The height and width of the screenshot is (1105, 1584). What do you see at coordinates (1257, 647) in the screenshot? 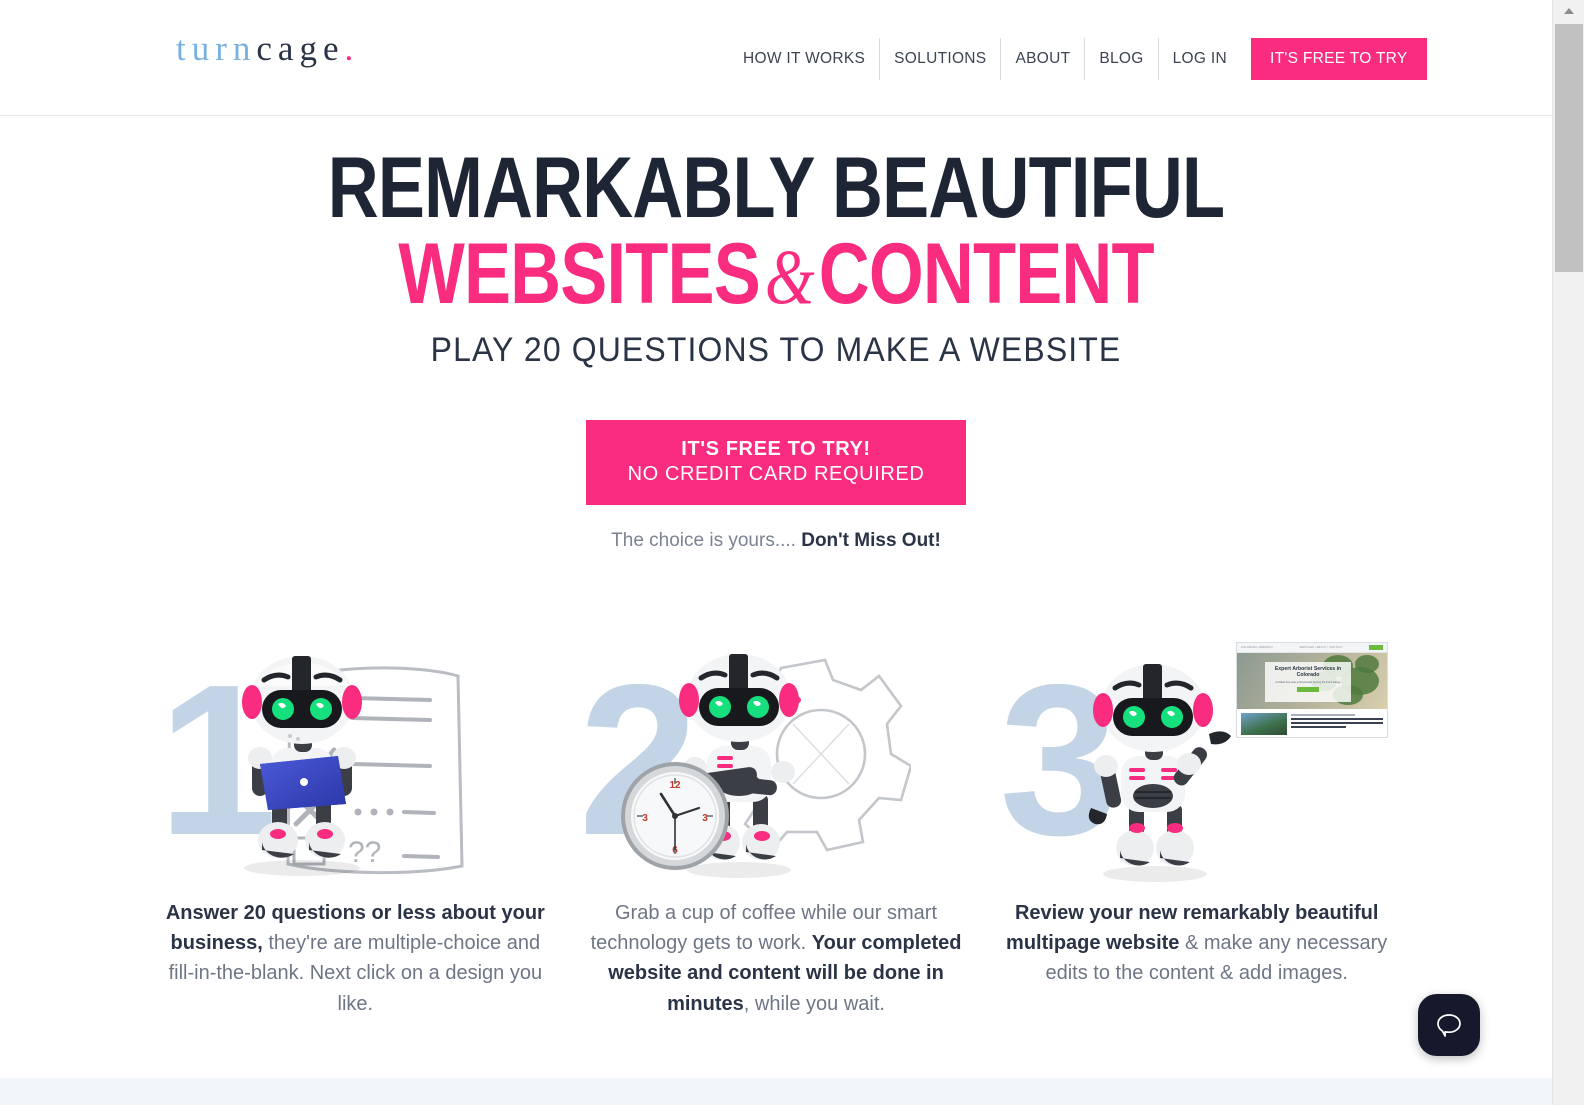
I see `mockup-nav-brand: COLORADO ARBORIST` at bounding box center [1257, 647].